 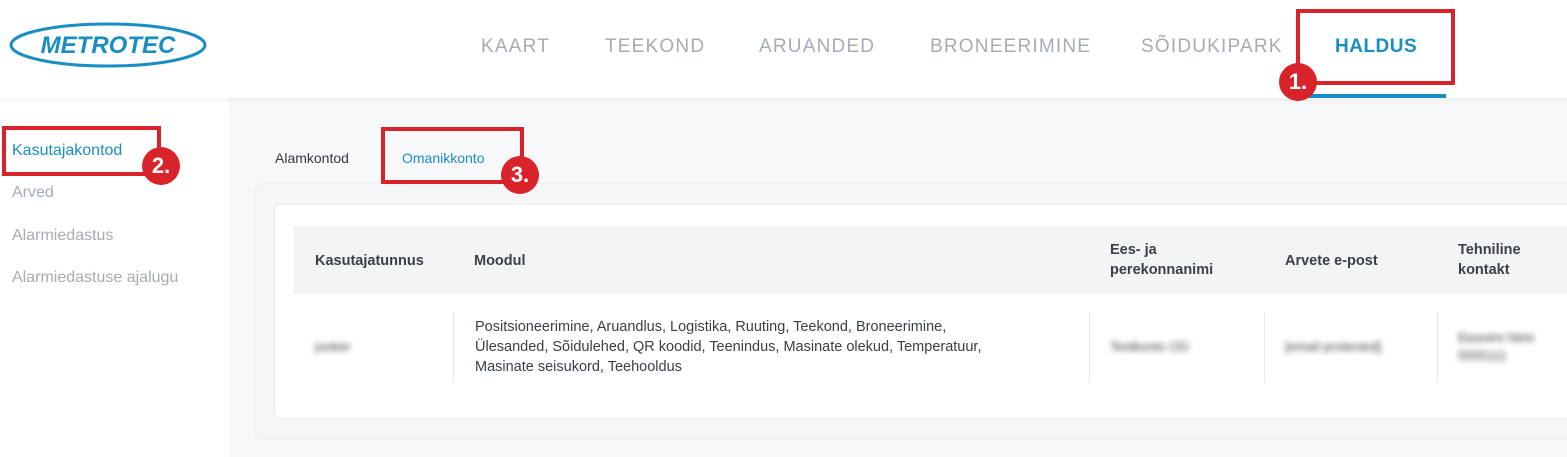 I want to click on column-header-name-line1: Ees- ja, so click(x=1133, y=250).